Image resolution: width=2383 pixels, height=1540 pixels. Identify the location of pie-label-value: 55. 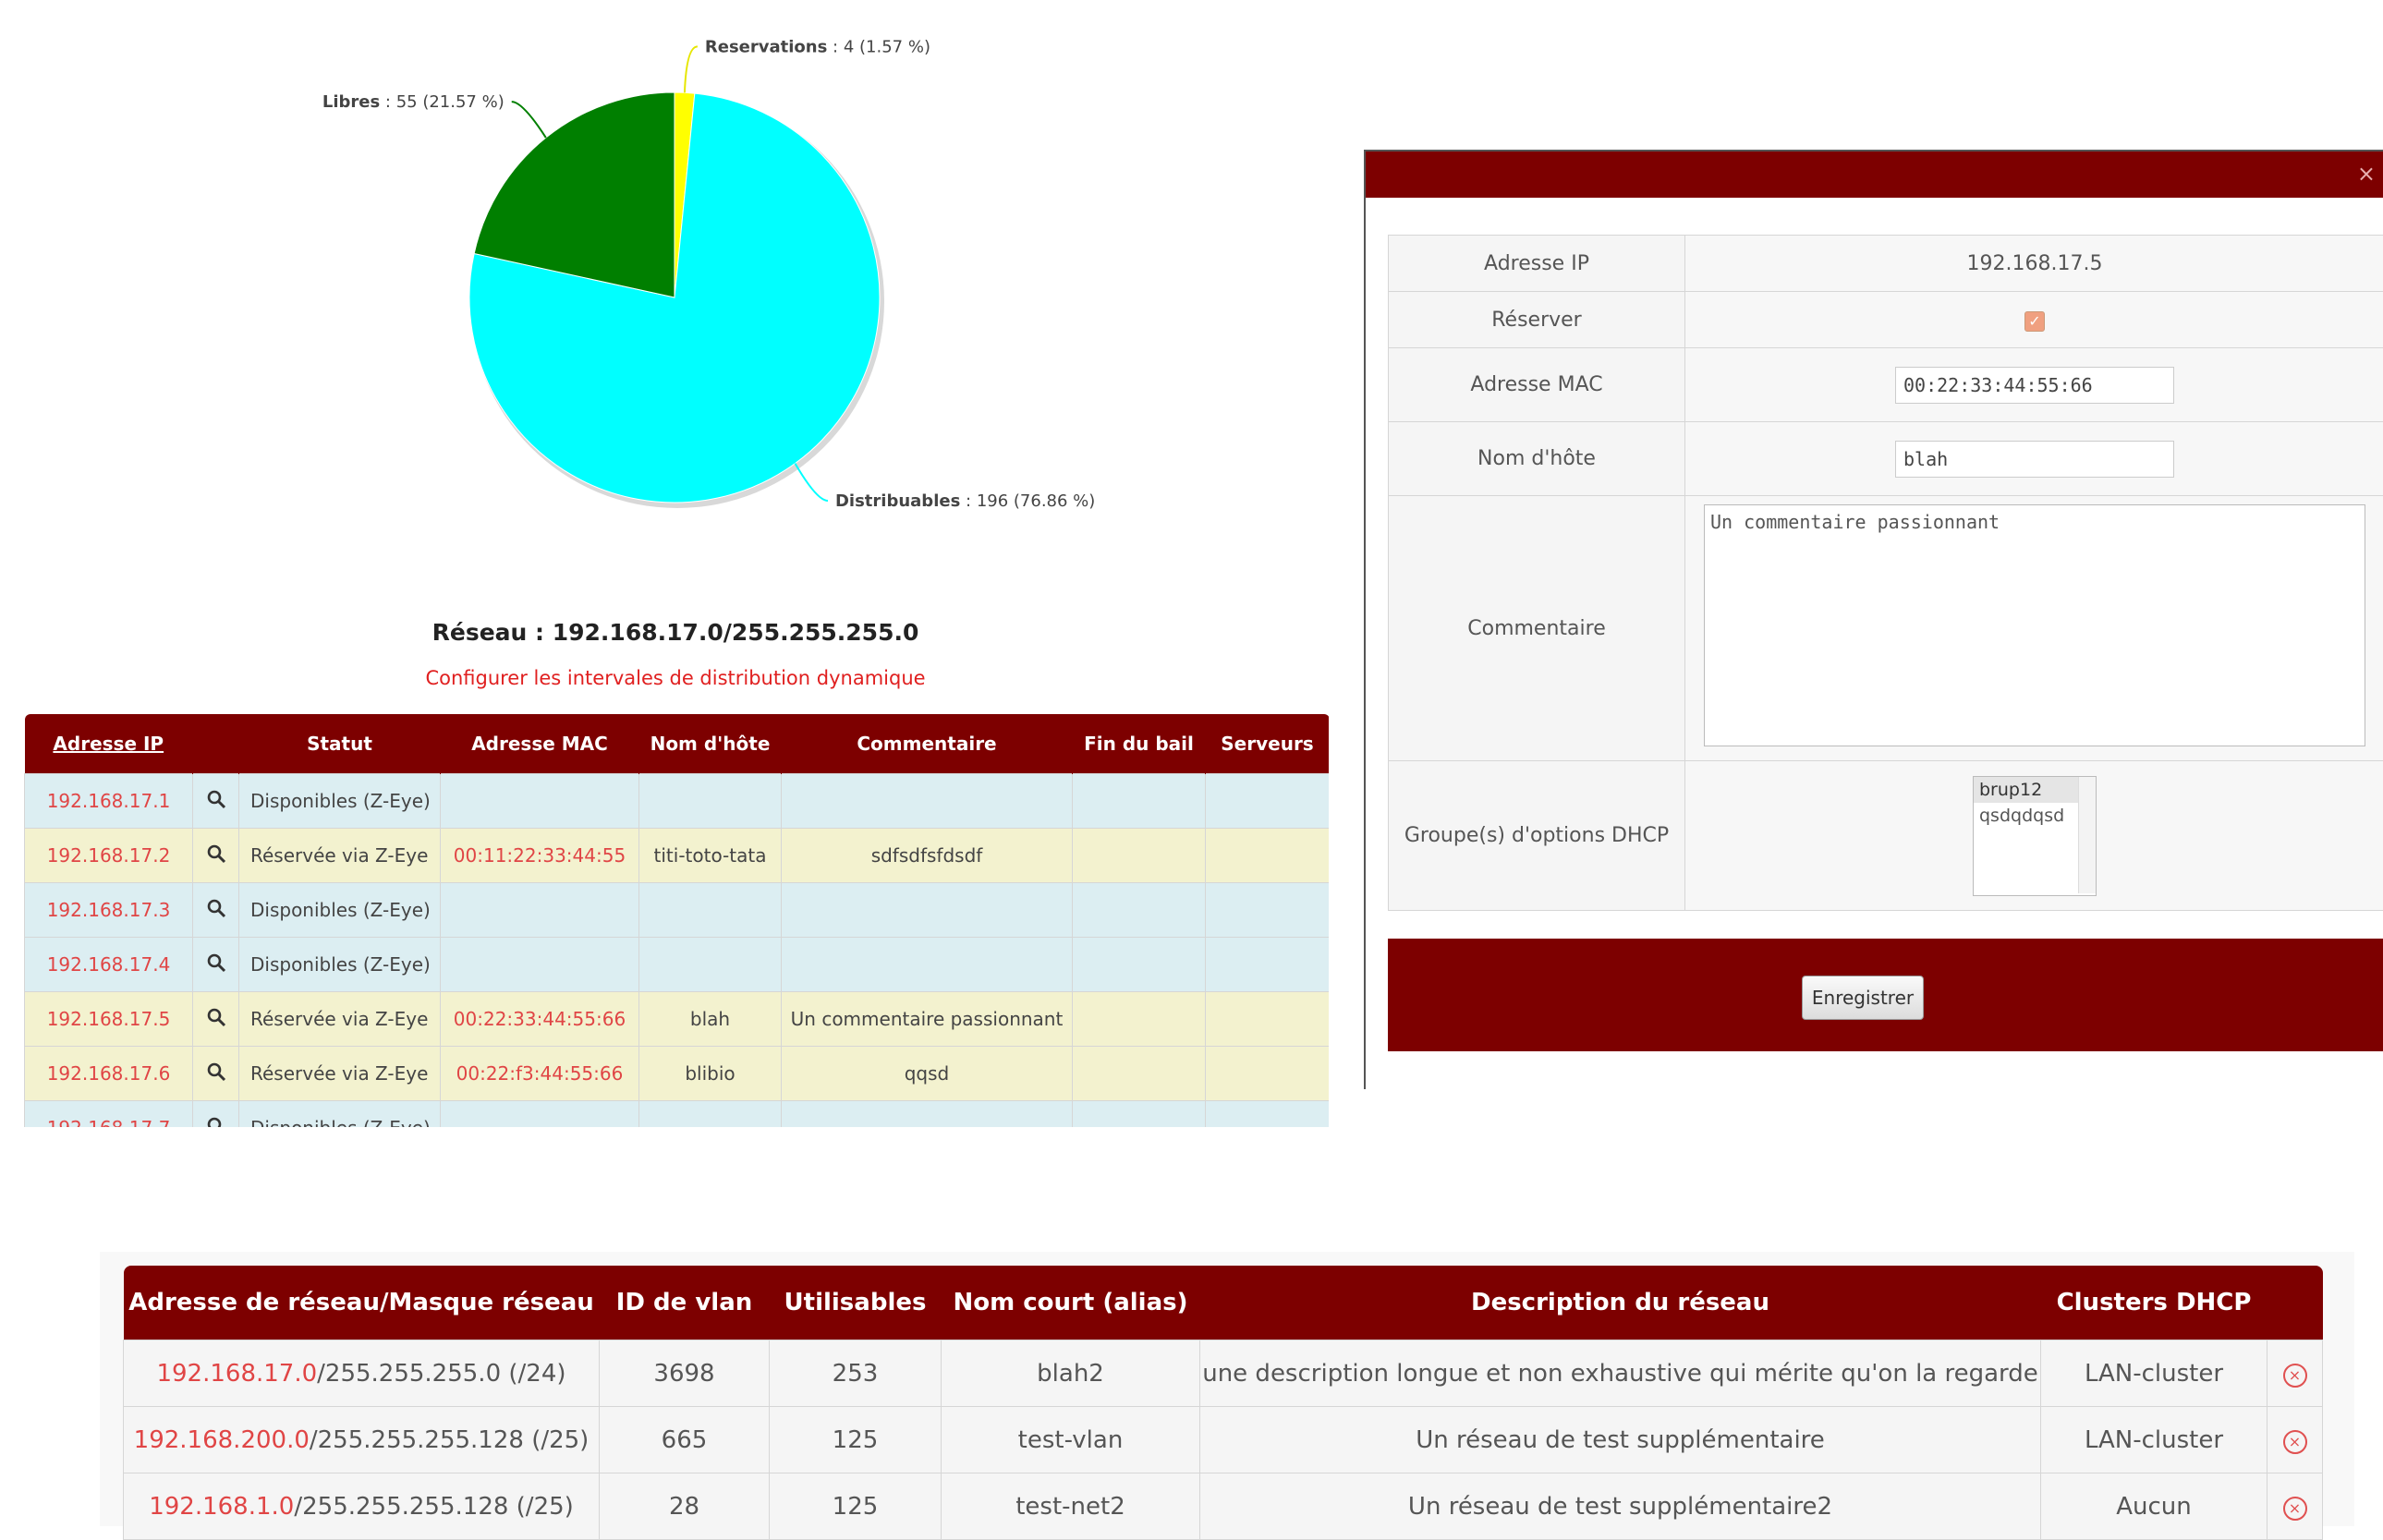
(407, 102).